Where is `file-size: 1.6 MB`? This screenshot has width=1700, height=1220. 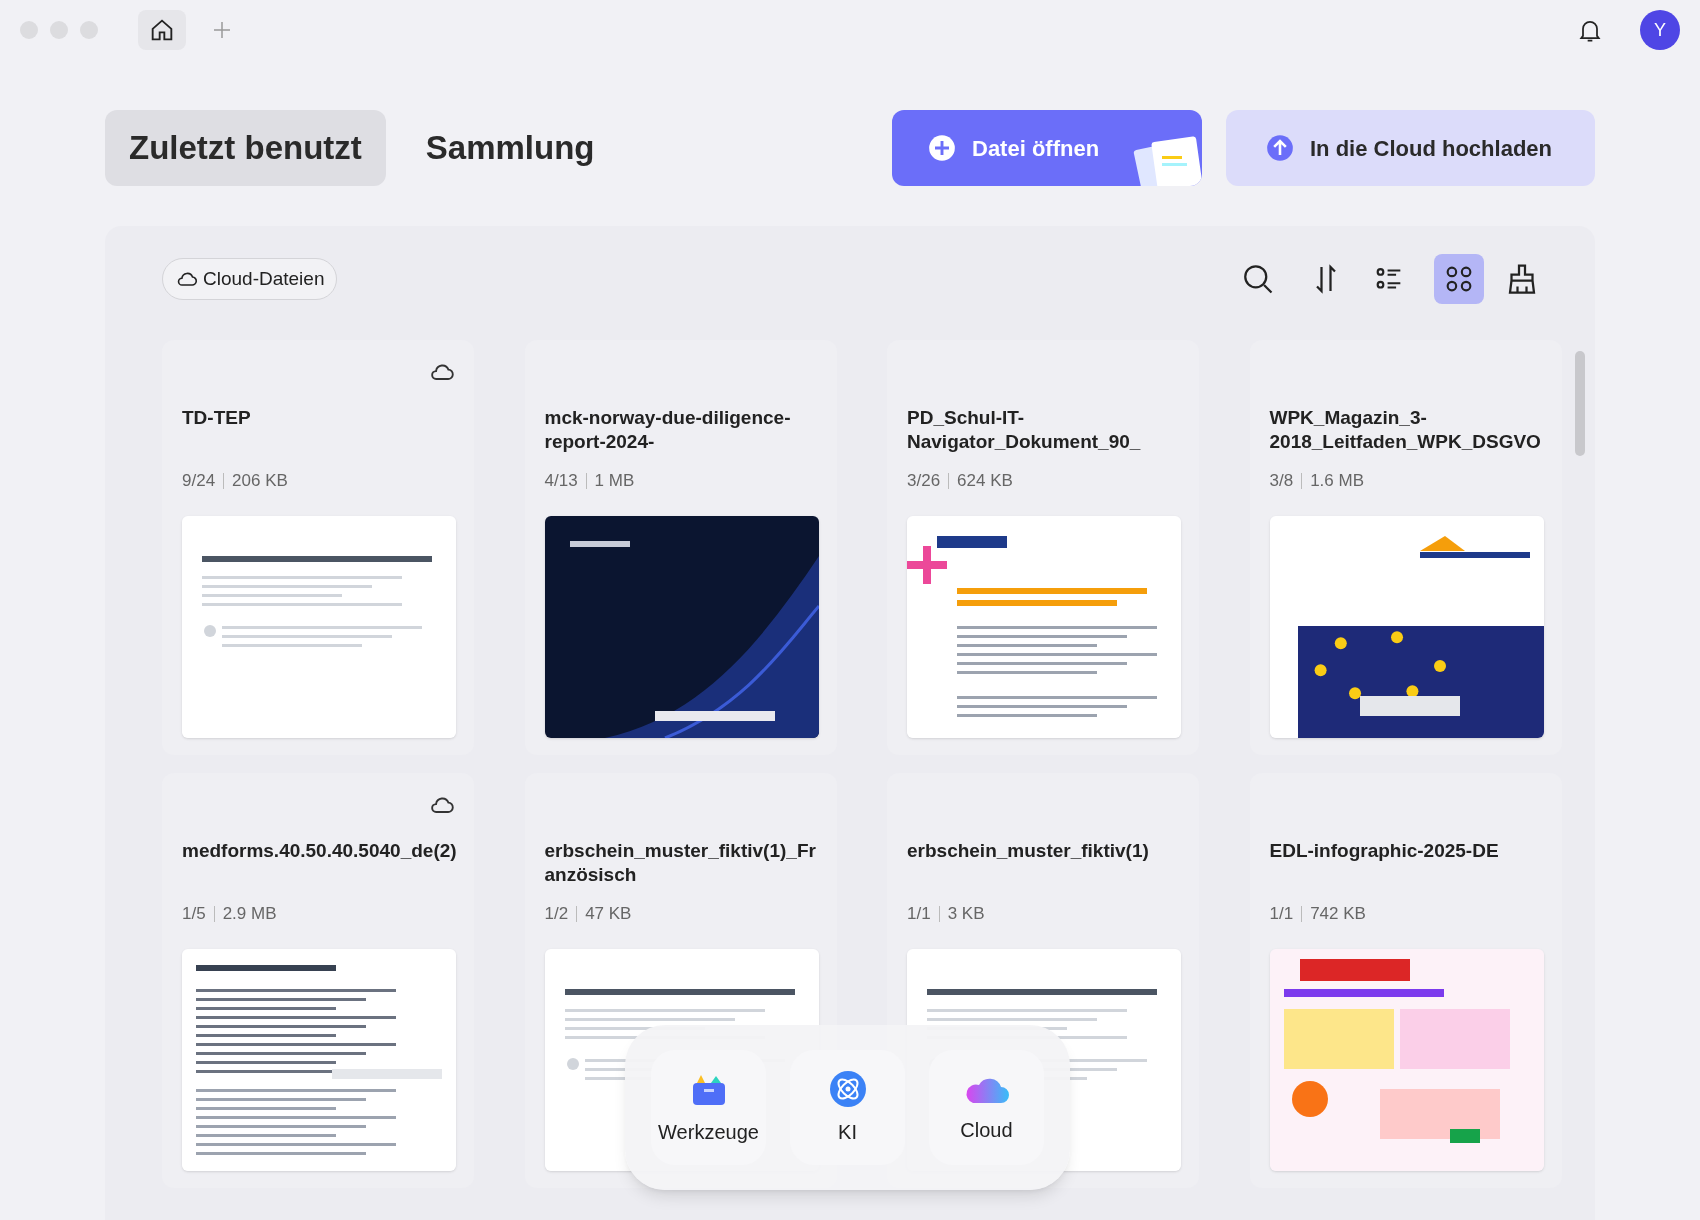
file-size: 1.6 MB is located at coordinates (1337, 481).